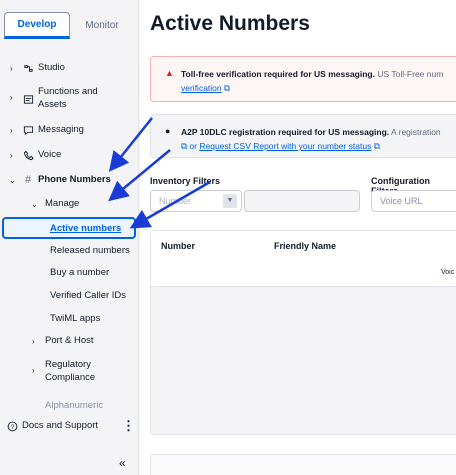  I want to click on column-header-friendly-name: Friendly Name, so click(305, 246).